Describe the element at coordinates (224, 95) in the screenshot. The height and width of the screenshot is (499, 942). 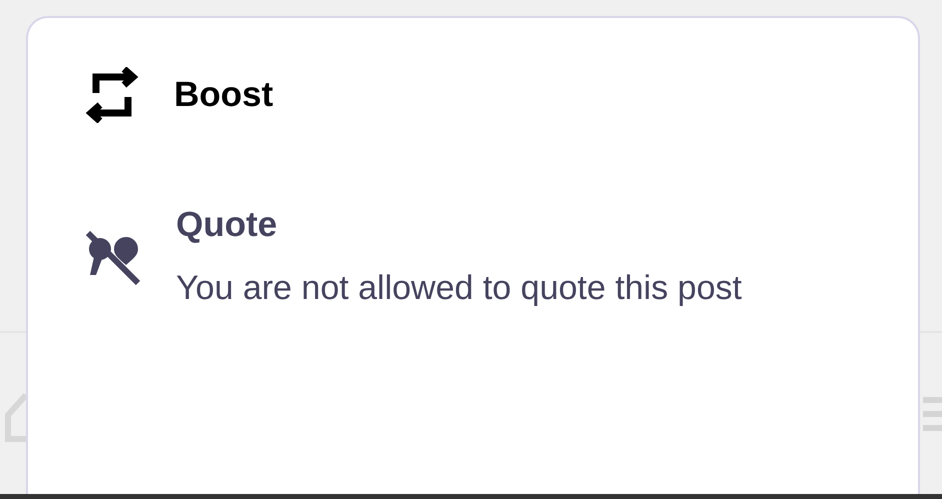
I see `menu-item-label: Boost` at that location.